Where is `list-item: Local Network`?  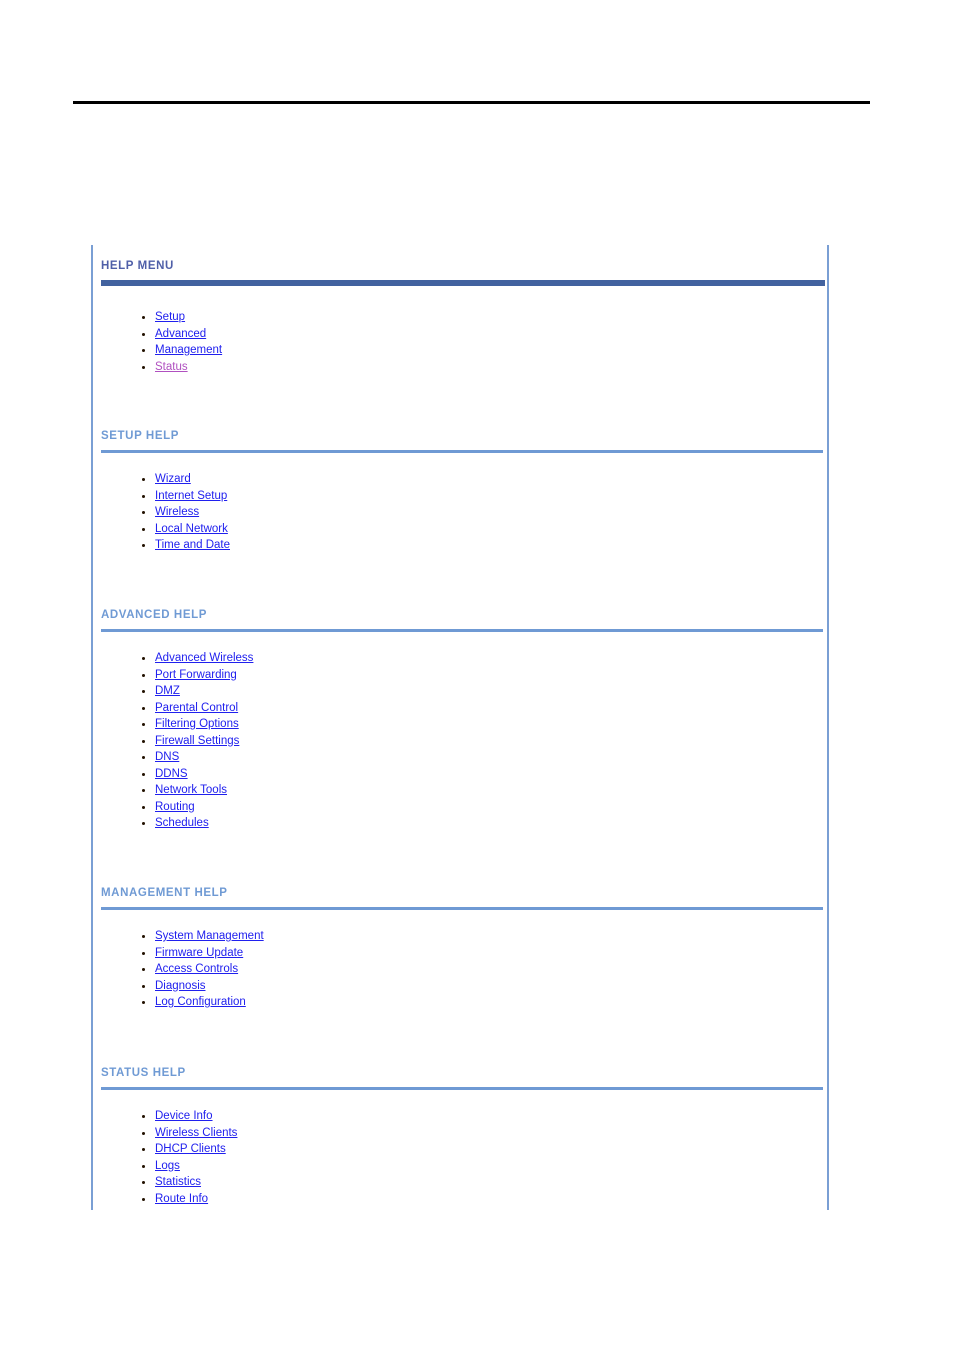
list-item: Local Network is located at coordinates (185, 529).